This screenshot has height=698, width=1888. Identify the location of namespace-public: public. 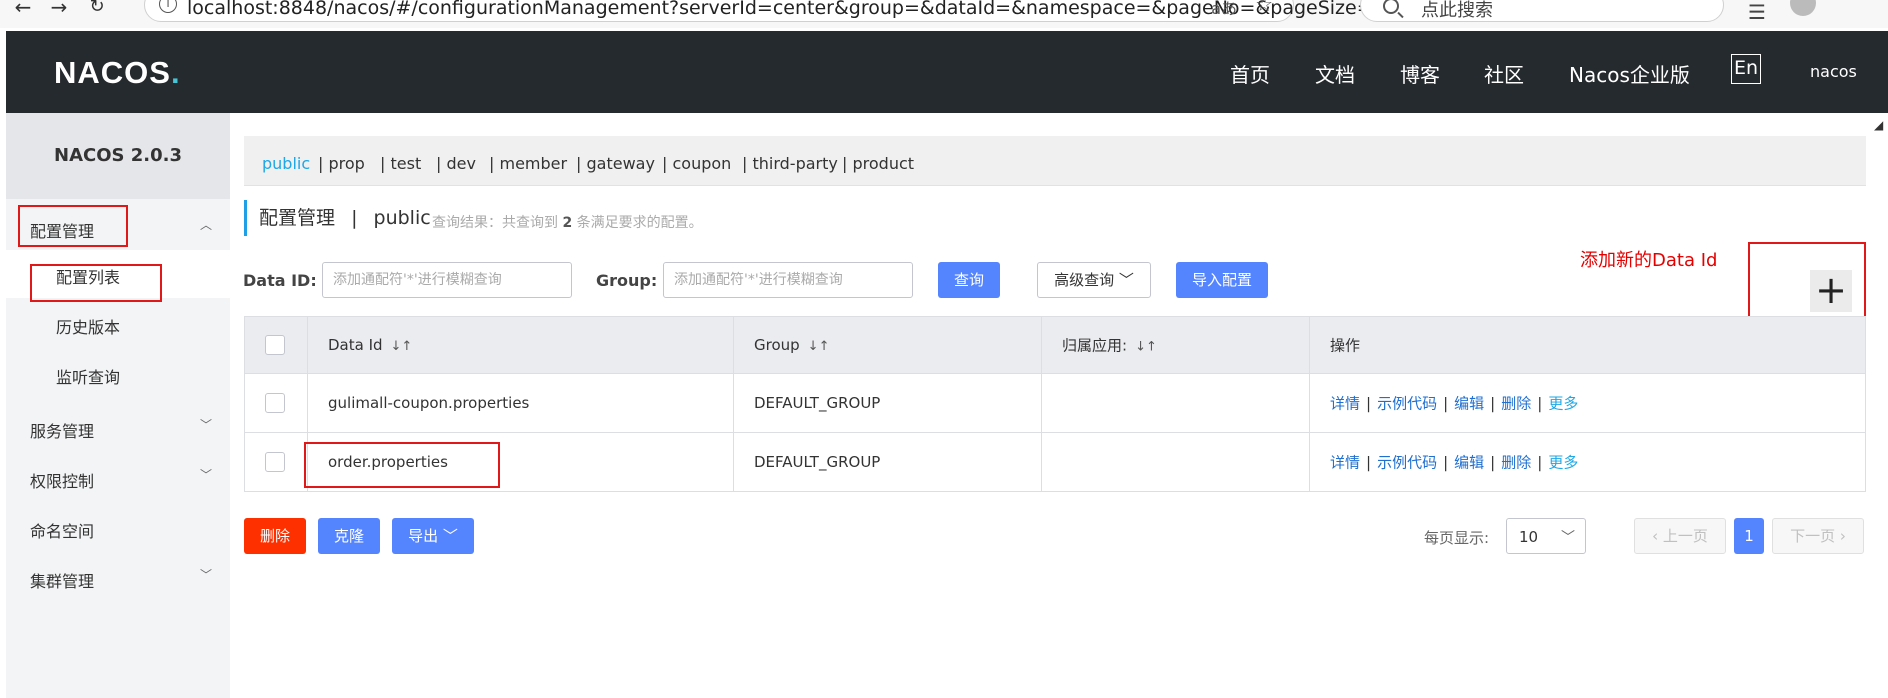
(286, 163).